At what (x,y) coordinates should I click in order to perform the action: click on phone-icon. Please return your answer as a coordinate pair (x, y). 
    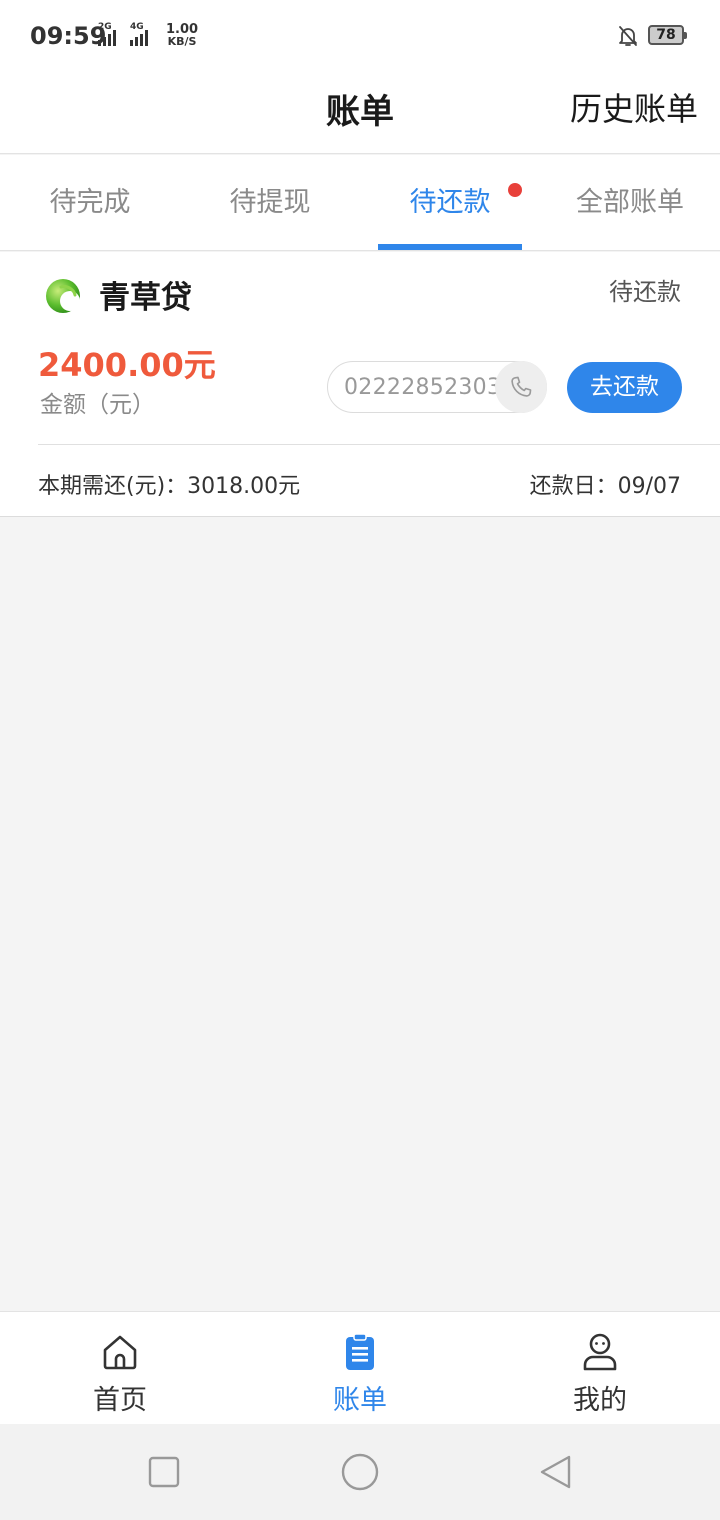
    Looking at the image, I should click on (521, 386).